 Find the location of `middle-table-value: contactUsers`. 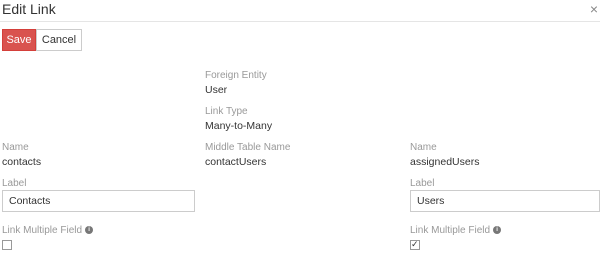

middle-table-value: contactUsers is located at coordinates (236, 162).